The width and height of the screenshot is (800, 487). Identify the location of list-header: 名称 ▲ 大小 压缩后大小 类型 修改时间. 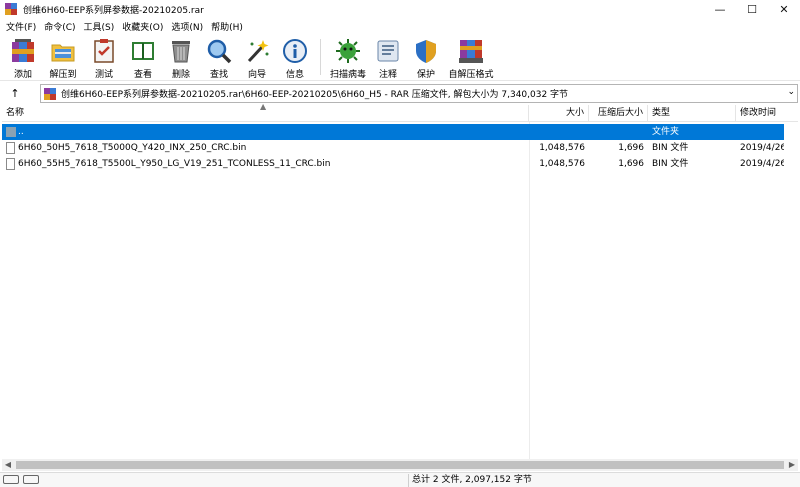
(400, 112).